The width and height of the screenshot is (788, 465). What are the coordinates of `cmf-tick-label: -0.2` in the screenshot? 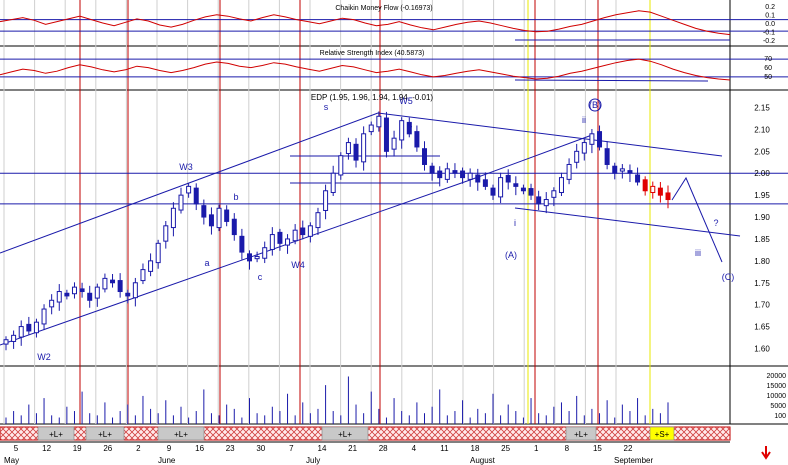 It's located at (769, 41).